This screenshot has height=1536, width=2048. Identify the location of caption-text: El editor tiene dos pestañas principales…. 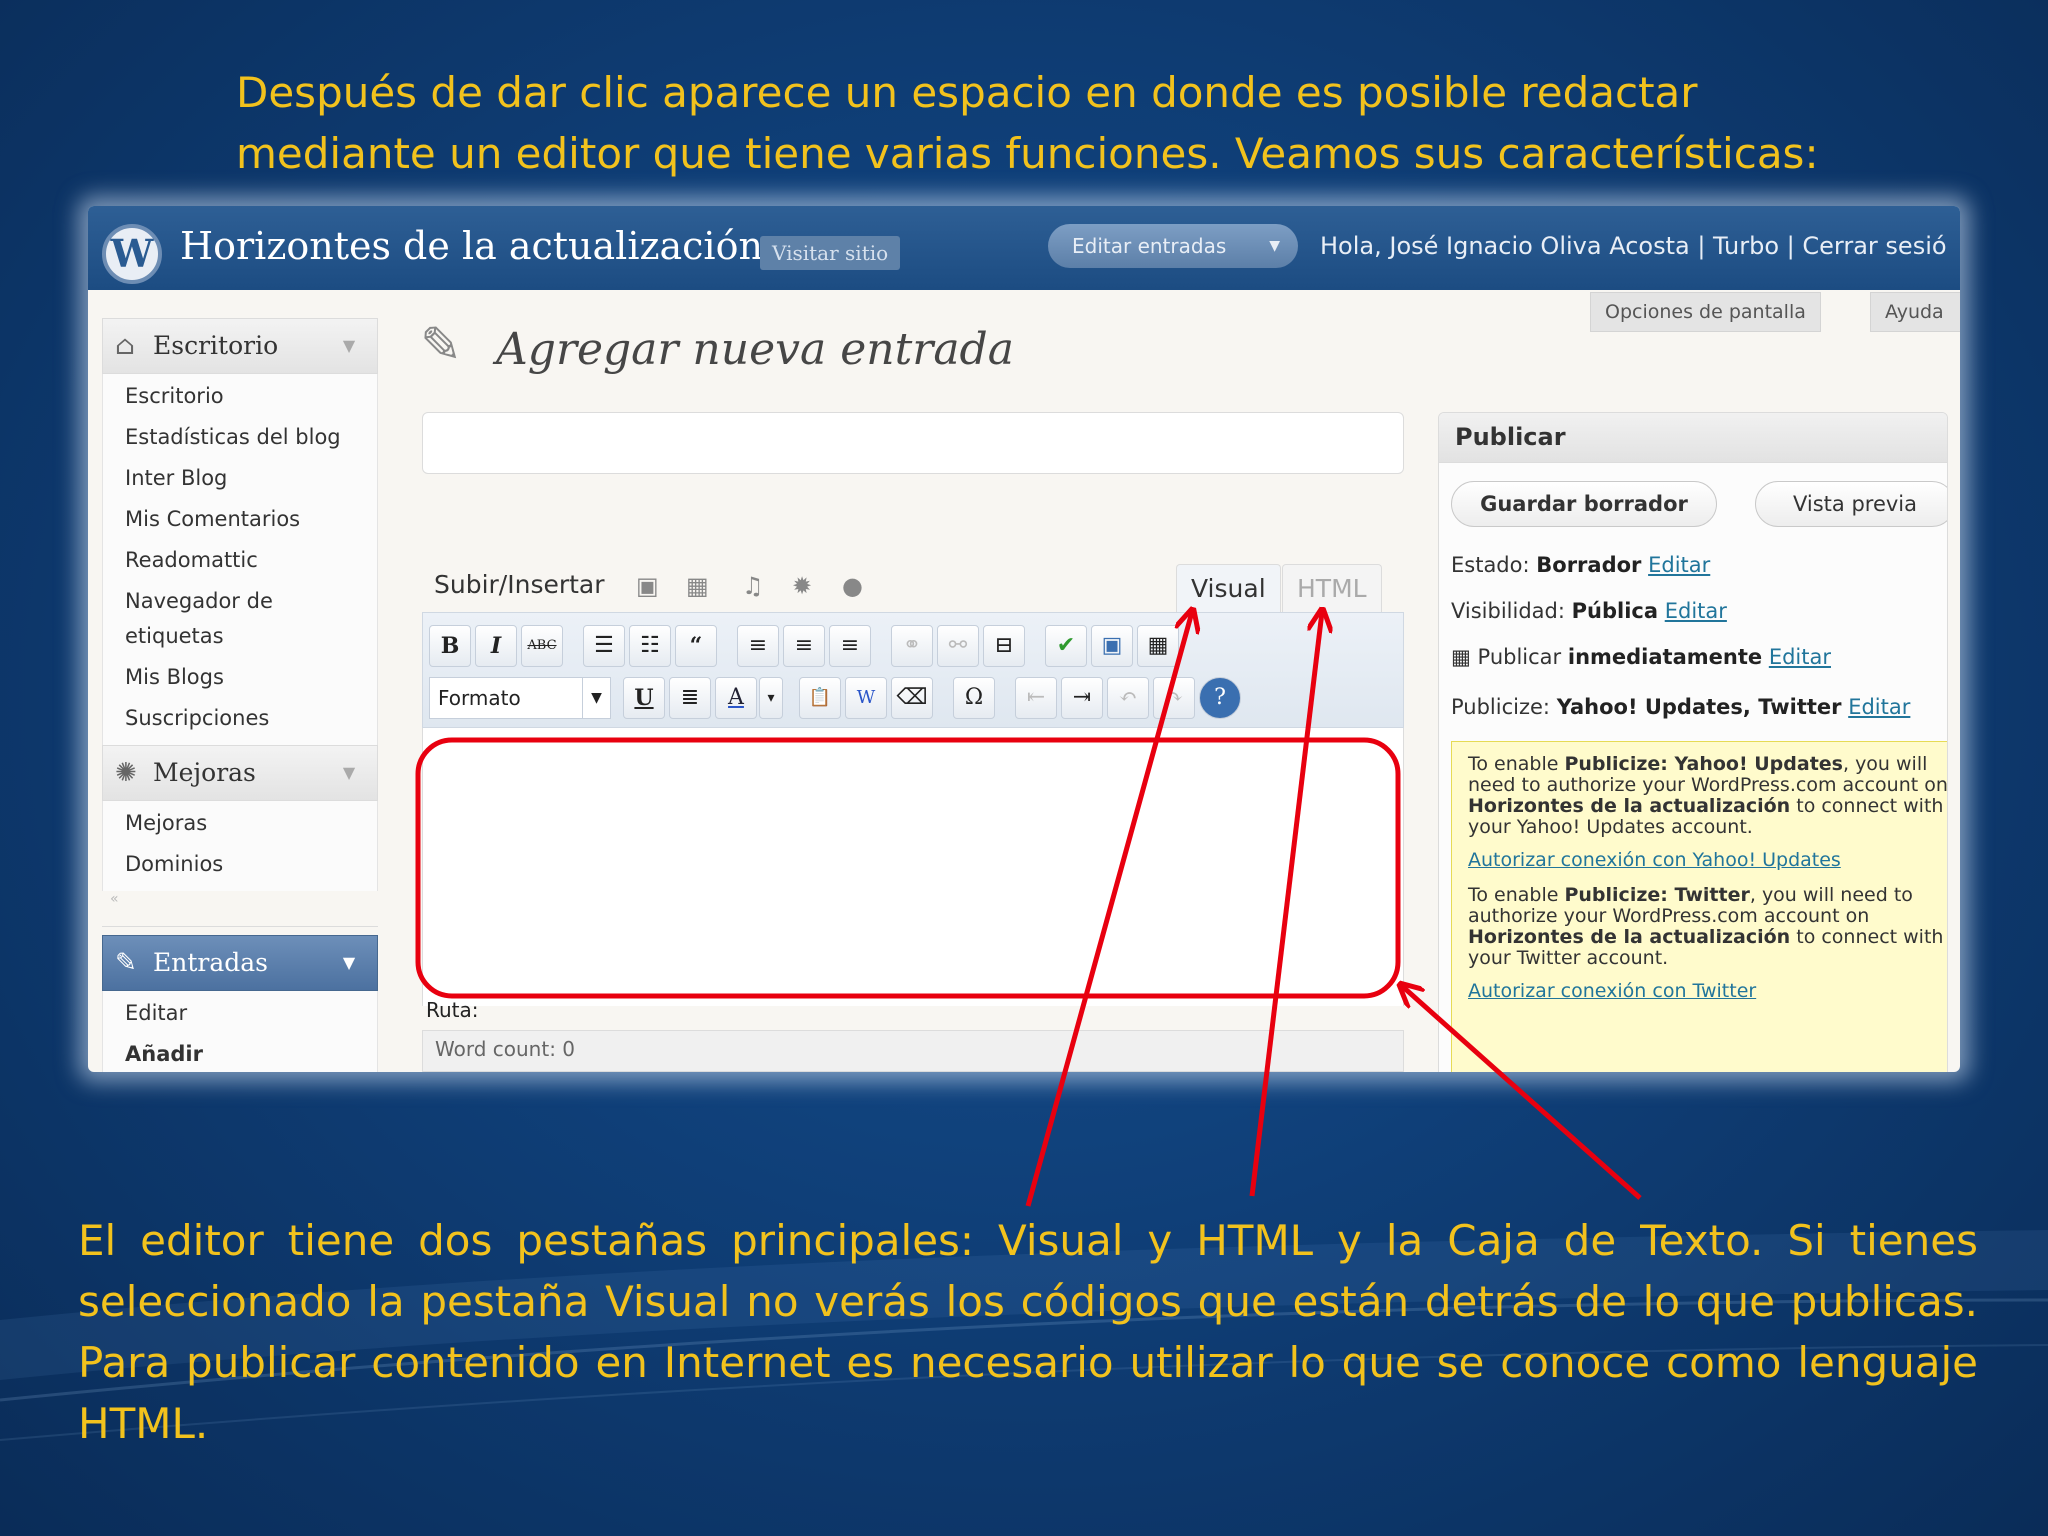
(1028, 1332).